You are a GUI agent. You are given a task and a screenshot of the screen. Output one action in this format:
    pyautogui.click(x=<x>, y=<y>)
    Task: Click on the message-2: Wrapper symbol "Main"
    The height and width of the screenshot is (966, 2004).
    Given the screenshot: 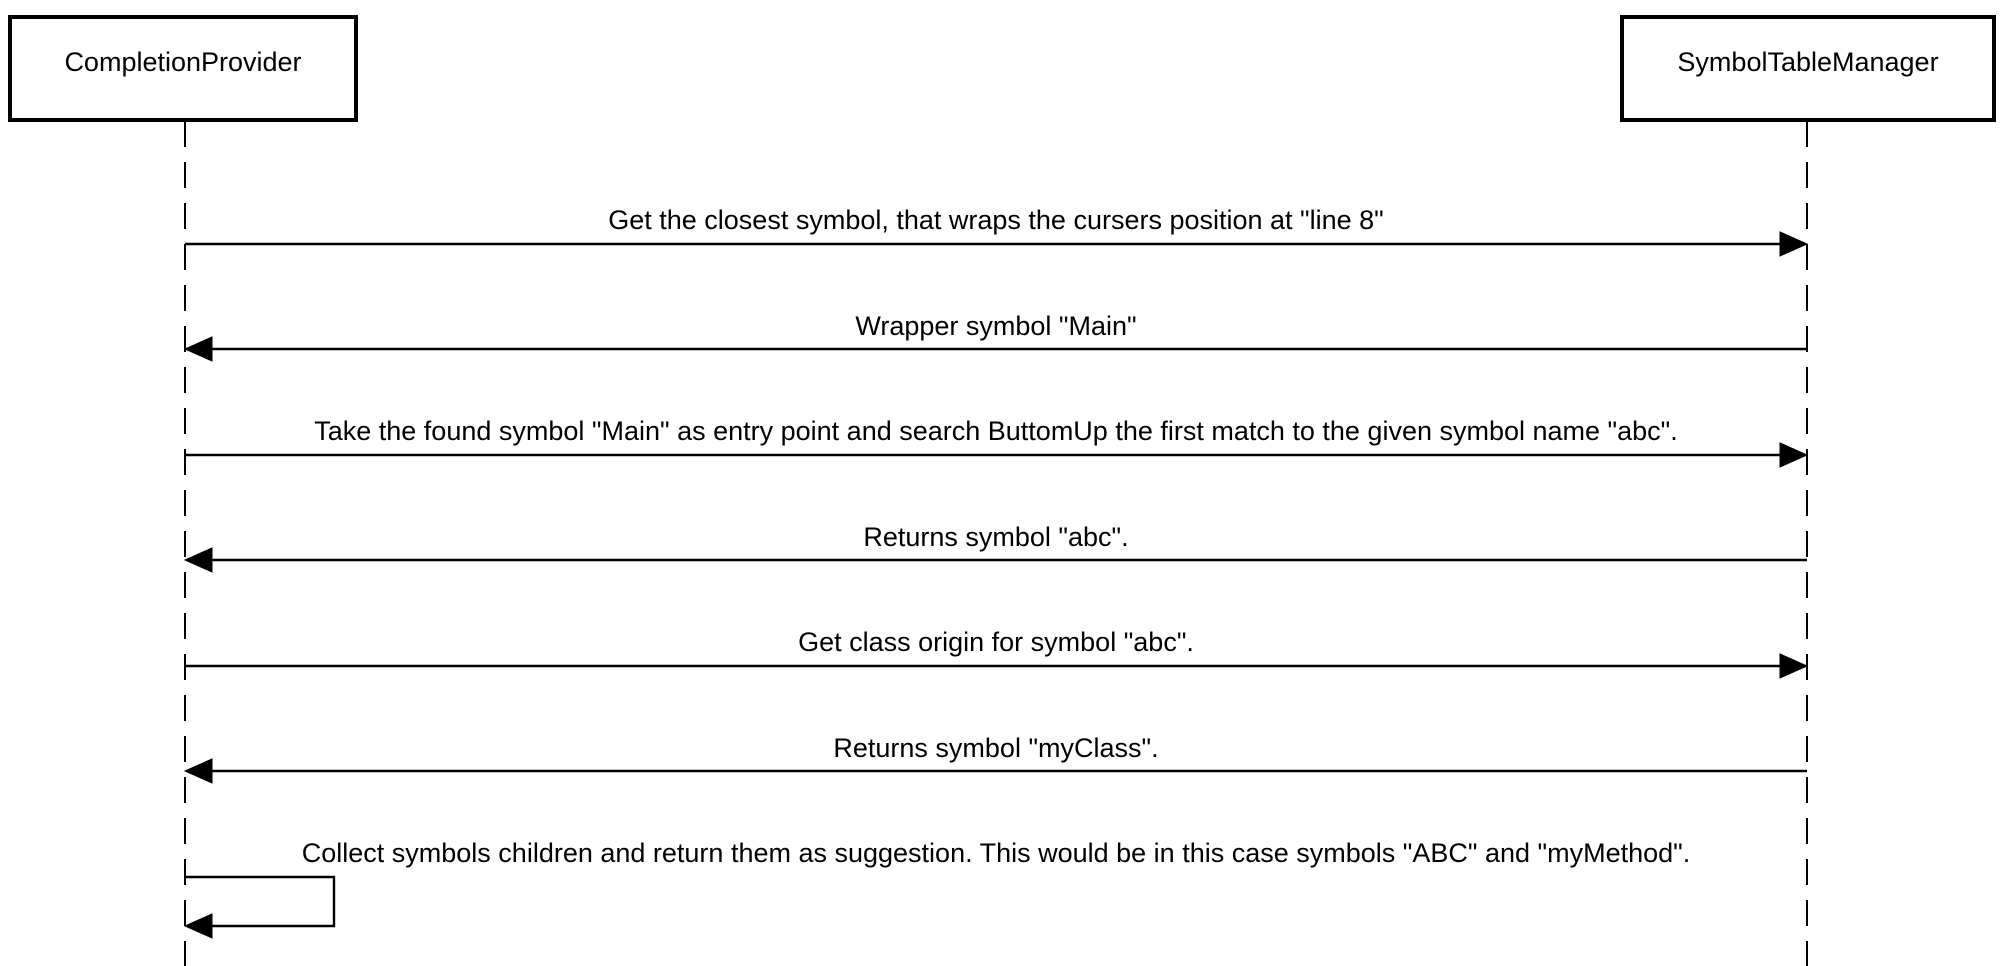 What is the action you would take?
    pyautogui.click(x=995, y=336)
    